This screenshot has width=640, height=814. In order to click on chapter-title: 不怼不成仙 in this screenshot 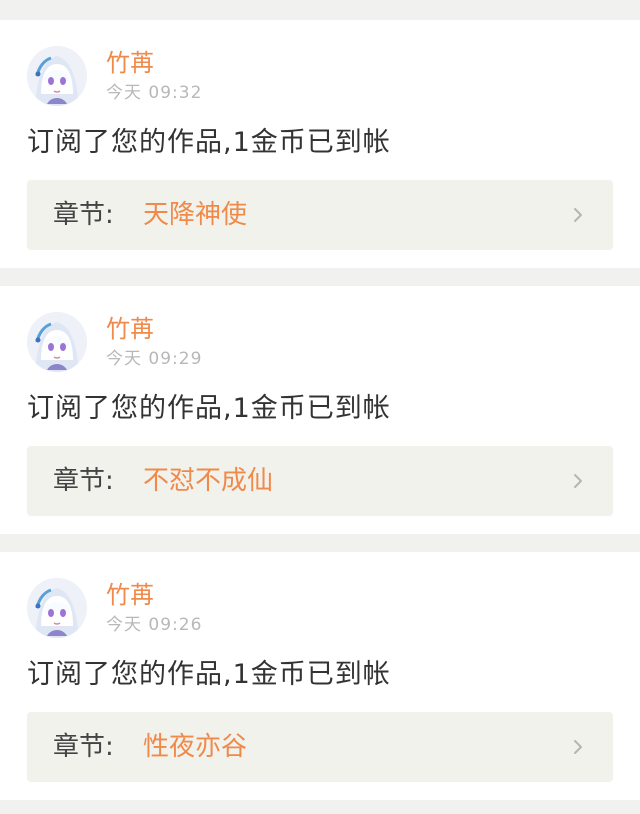, I will do `click(208, 481)`.